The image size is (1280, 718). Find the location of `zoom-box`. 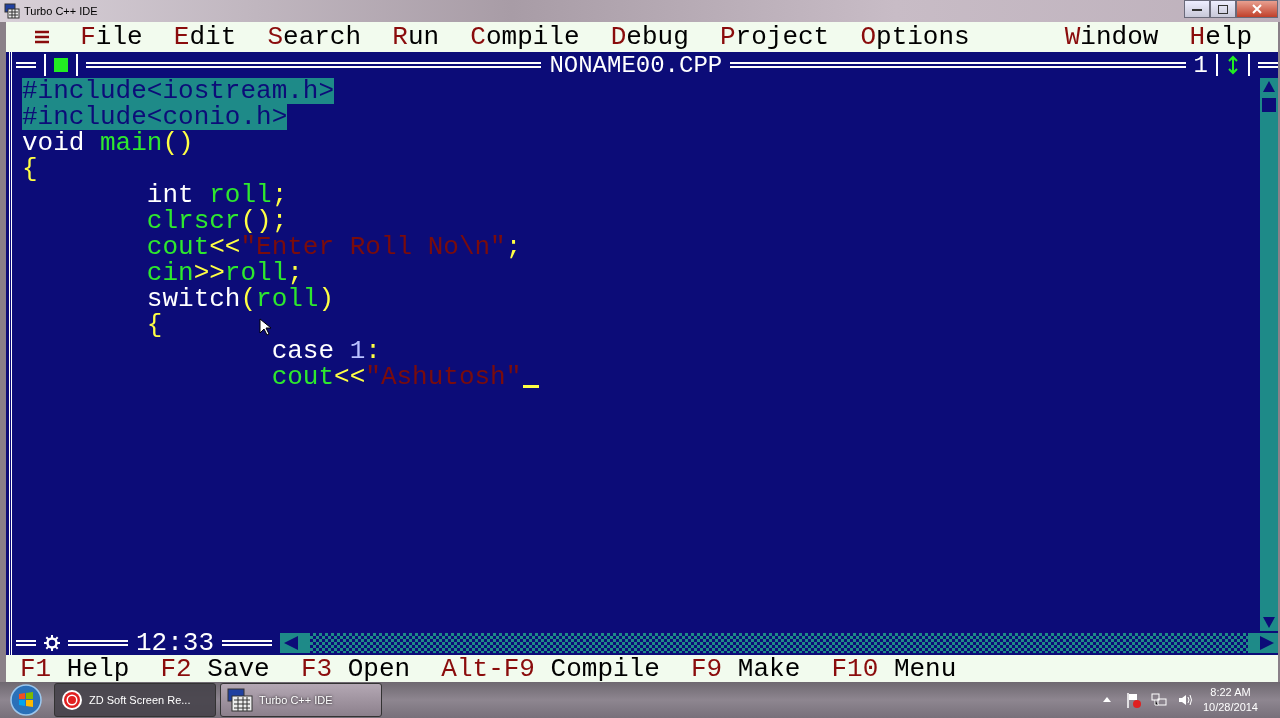

zoom-box is located at coordinates (1233, 65).